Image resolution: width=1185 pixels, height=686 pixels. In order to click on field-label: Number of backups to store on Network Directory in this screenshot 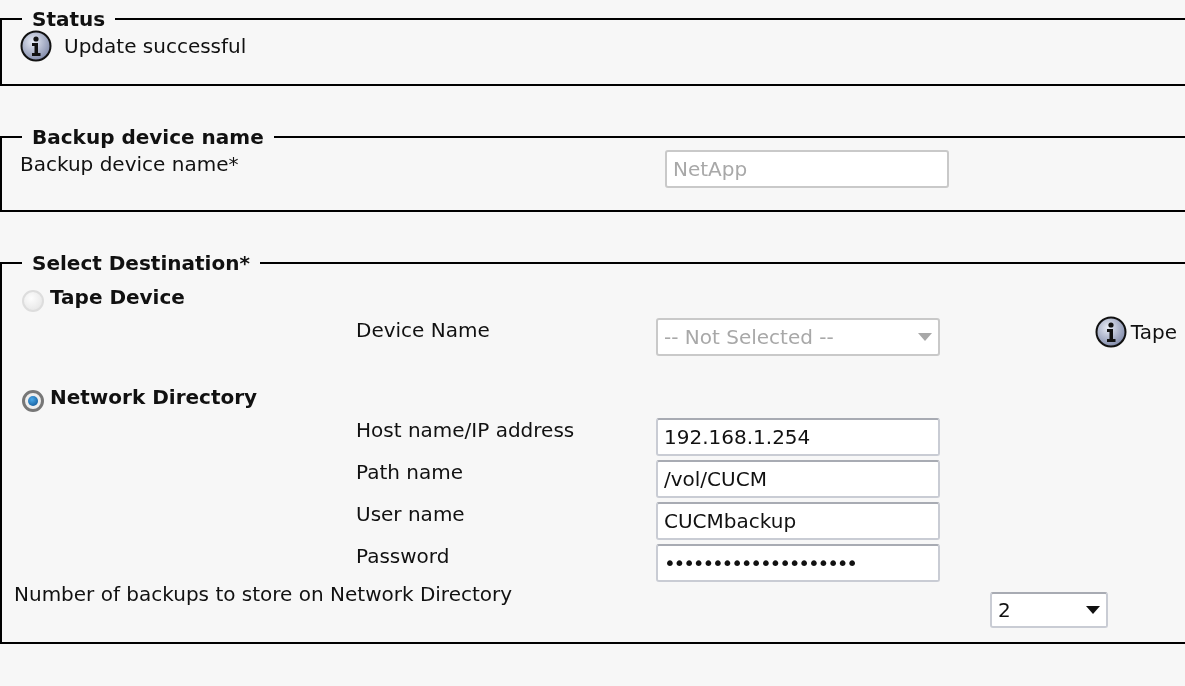, I will do `click(263, 594)`.